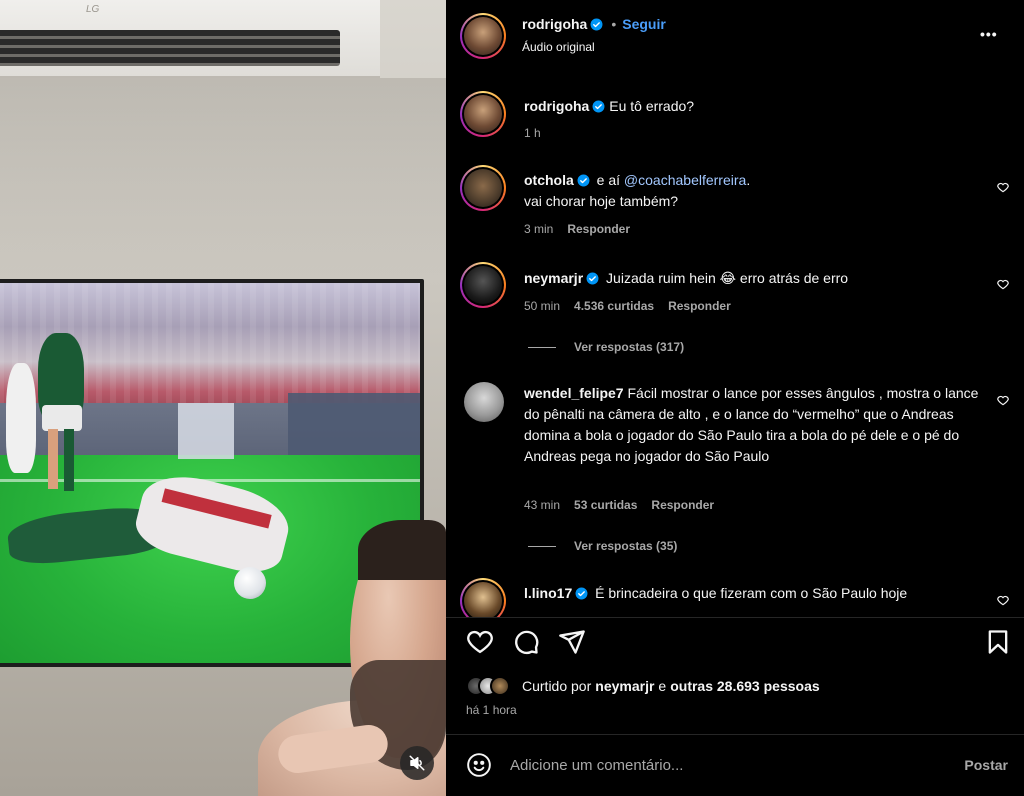 The height and width of the screenshot is (796, 1024). Describe the element at coordinates (614, 306) in the screenshot. I see `comment-likes: 4.536 curtidas` at that location.